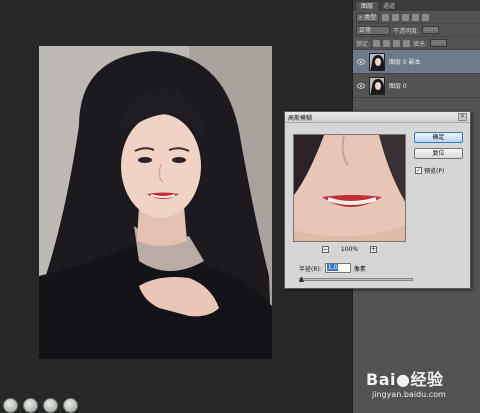 This screenshot has height=413, width=480. I want to click on lock-row: 锁定: 填充: 100%, so click(416, 43).